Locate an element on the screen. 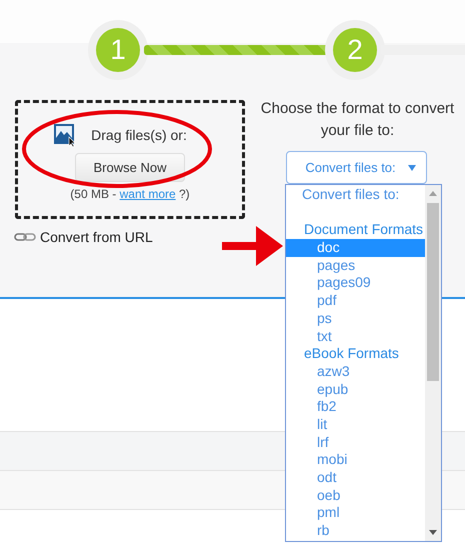 This screenshot has height=551, width=465. image-upload-icon is located at coordinates (65, 135).